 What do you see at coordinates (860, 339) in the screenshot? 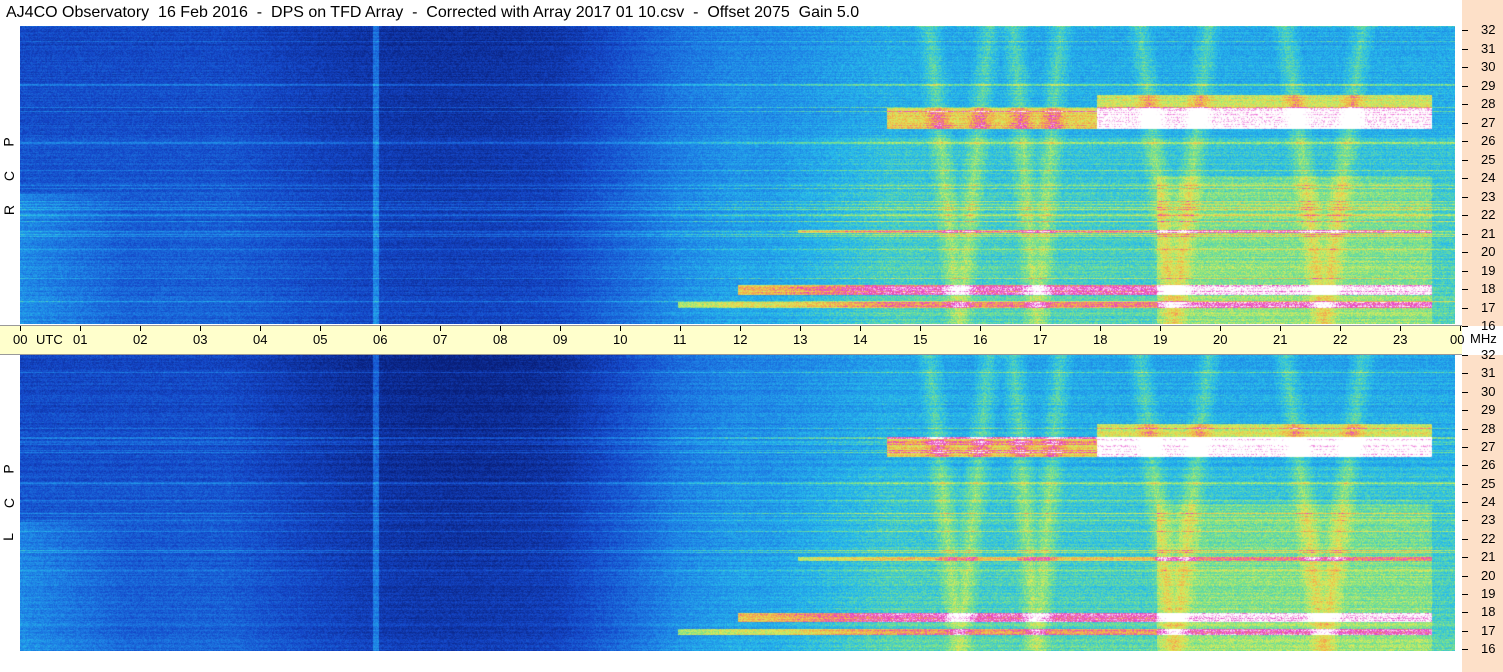
I see `time-tick-label: 14` at bounding box center [860, 339].